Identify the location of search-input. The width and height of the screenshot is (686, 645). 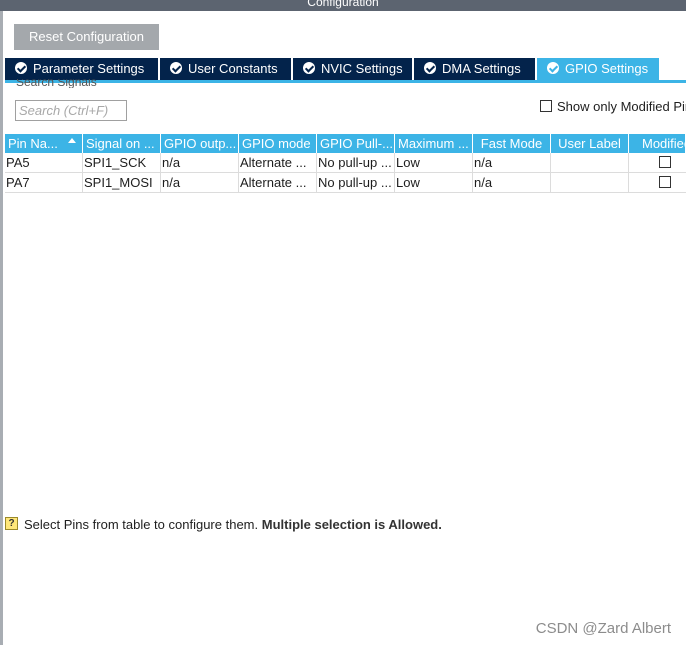
(71, 110).